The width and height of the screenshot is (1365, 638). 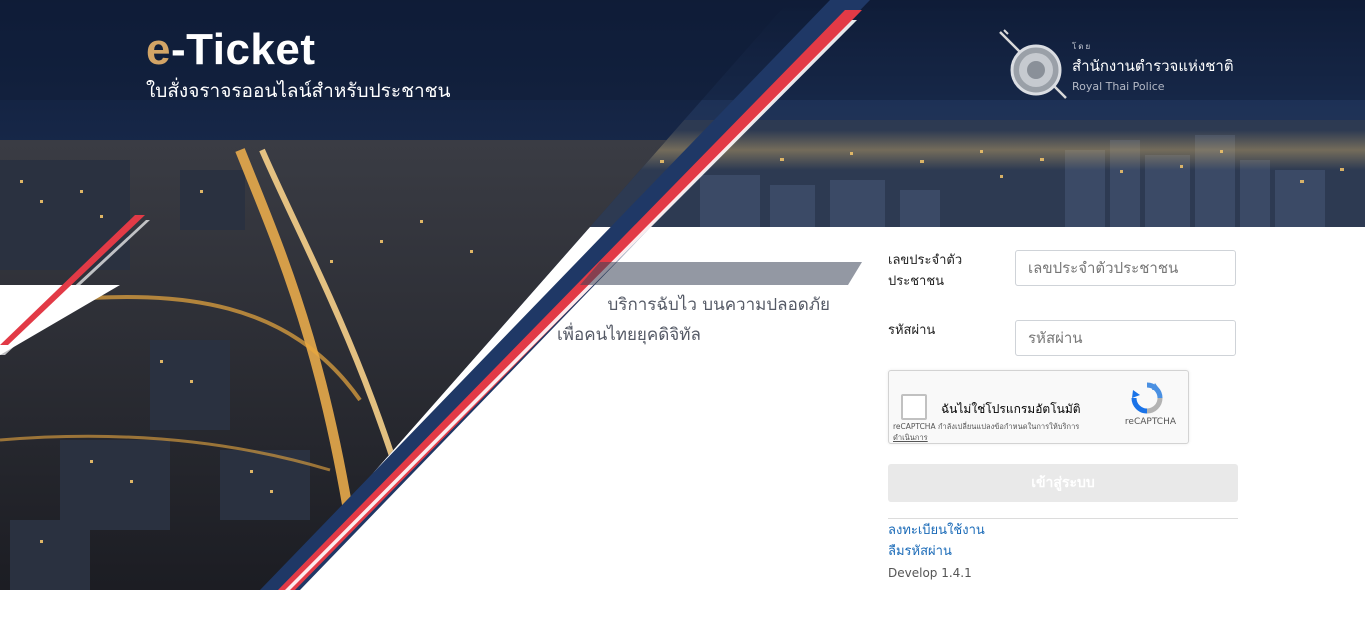 What do you see at coordinates (925, 260) in the screenshot?
I see `id-label-line-1: เลขประจำตัว` at bounding box center [925, 260].